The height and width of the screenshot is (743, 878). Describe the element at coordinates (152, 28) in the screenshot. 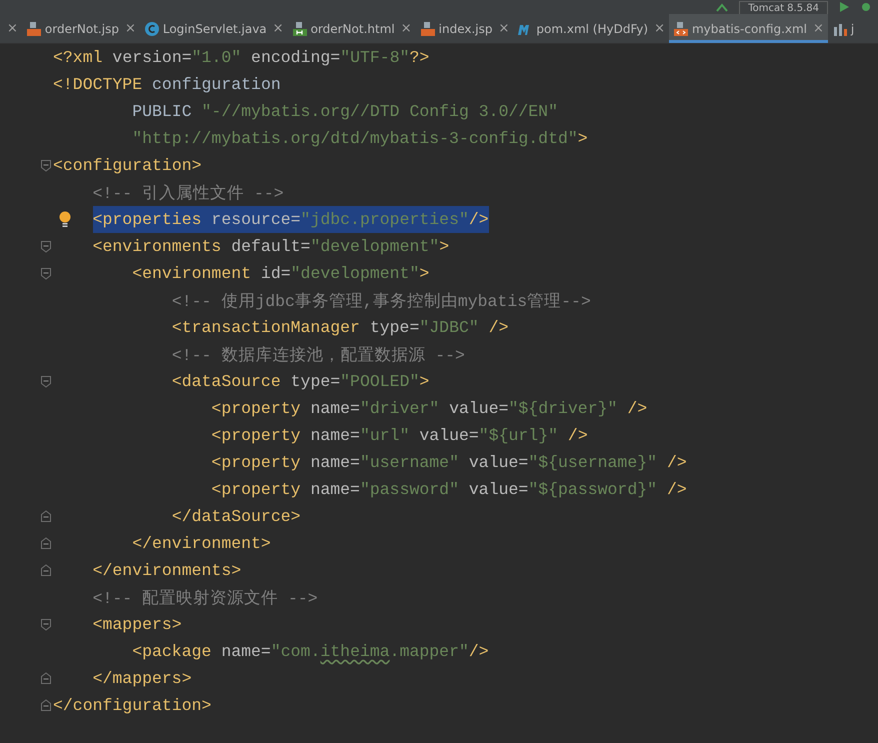

I see `class-icon` at that location.